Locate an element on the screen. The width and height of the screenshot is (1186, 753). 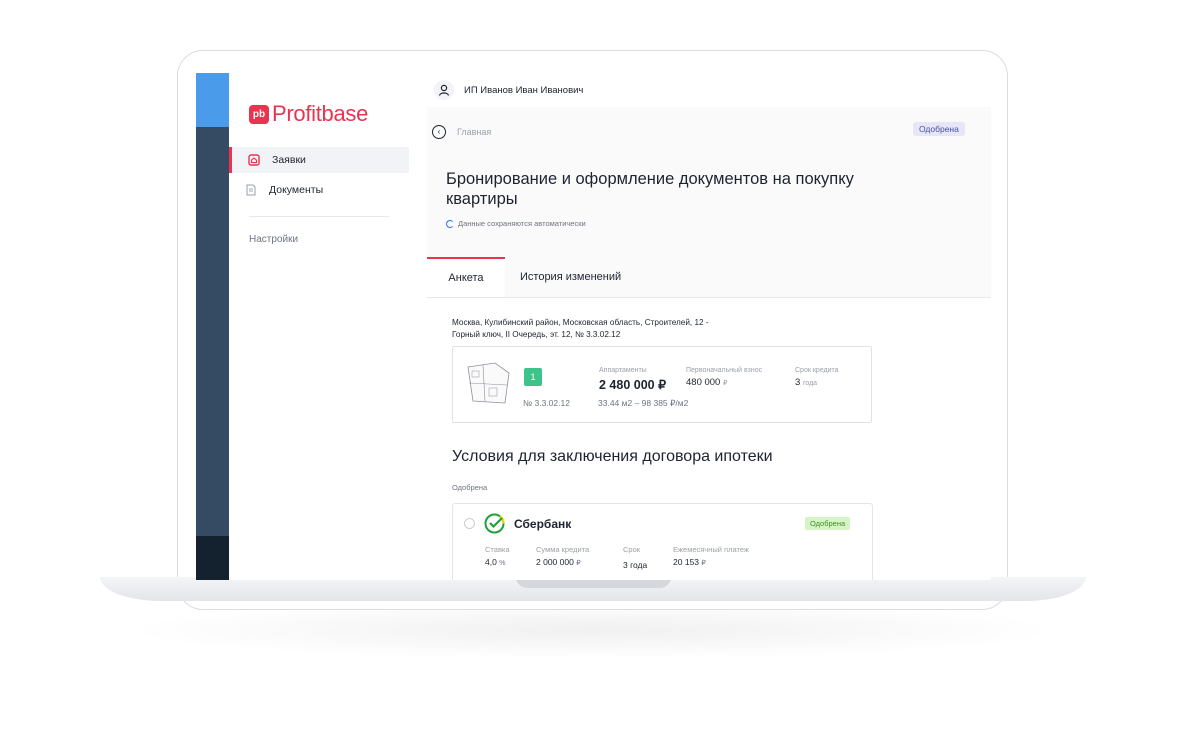
area-value: 33.44 м2 – 98 385 ₽/м2 is located at coordinates (643, 403).